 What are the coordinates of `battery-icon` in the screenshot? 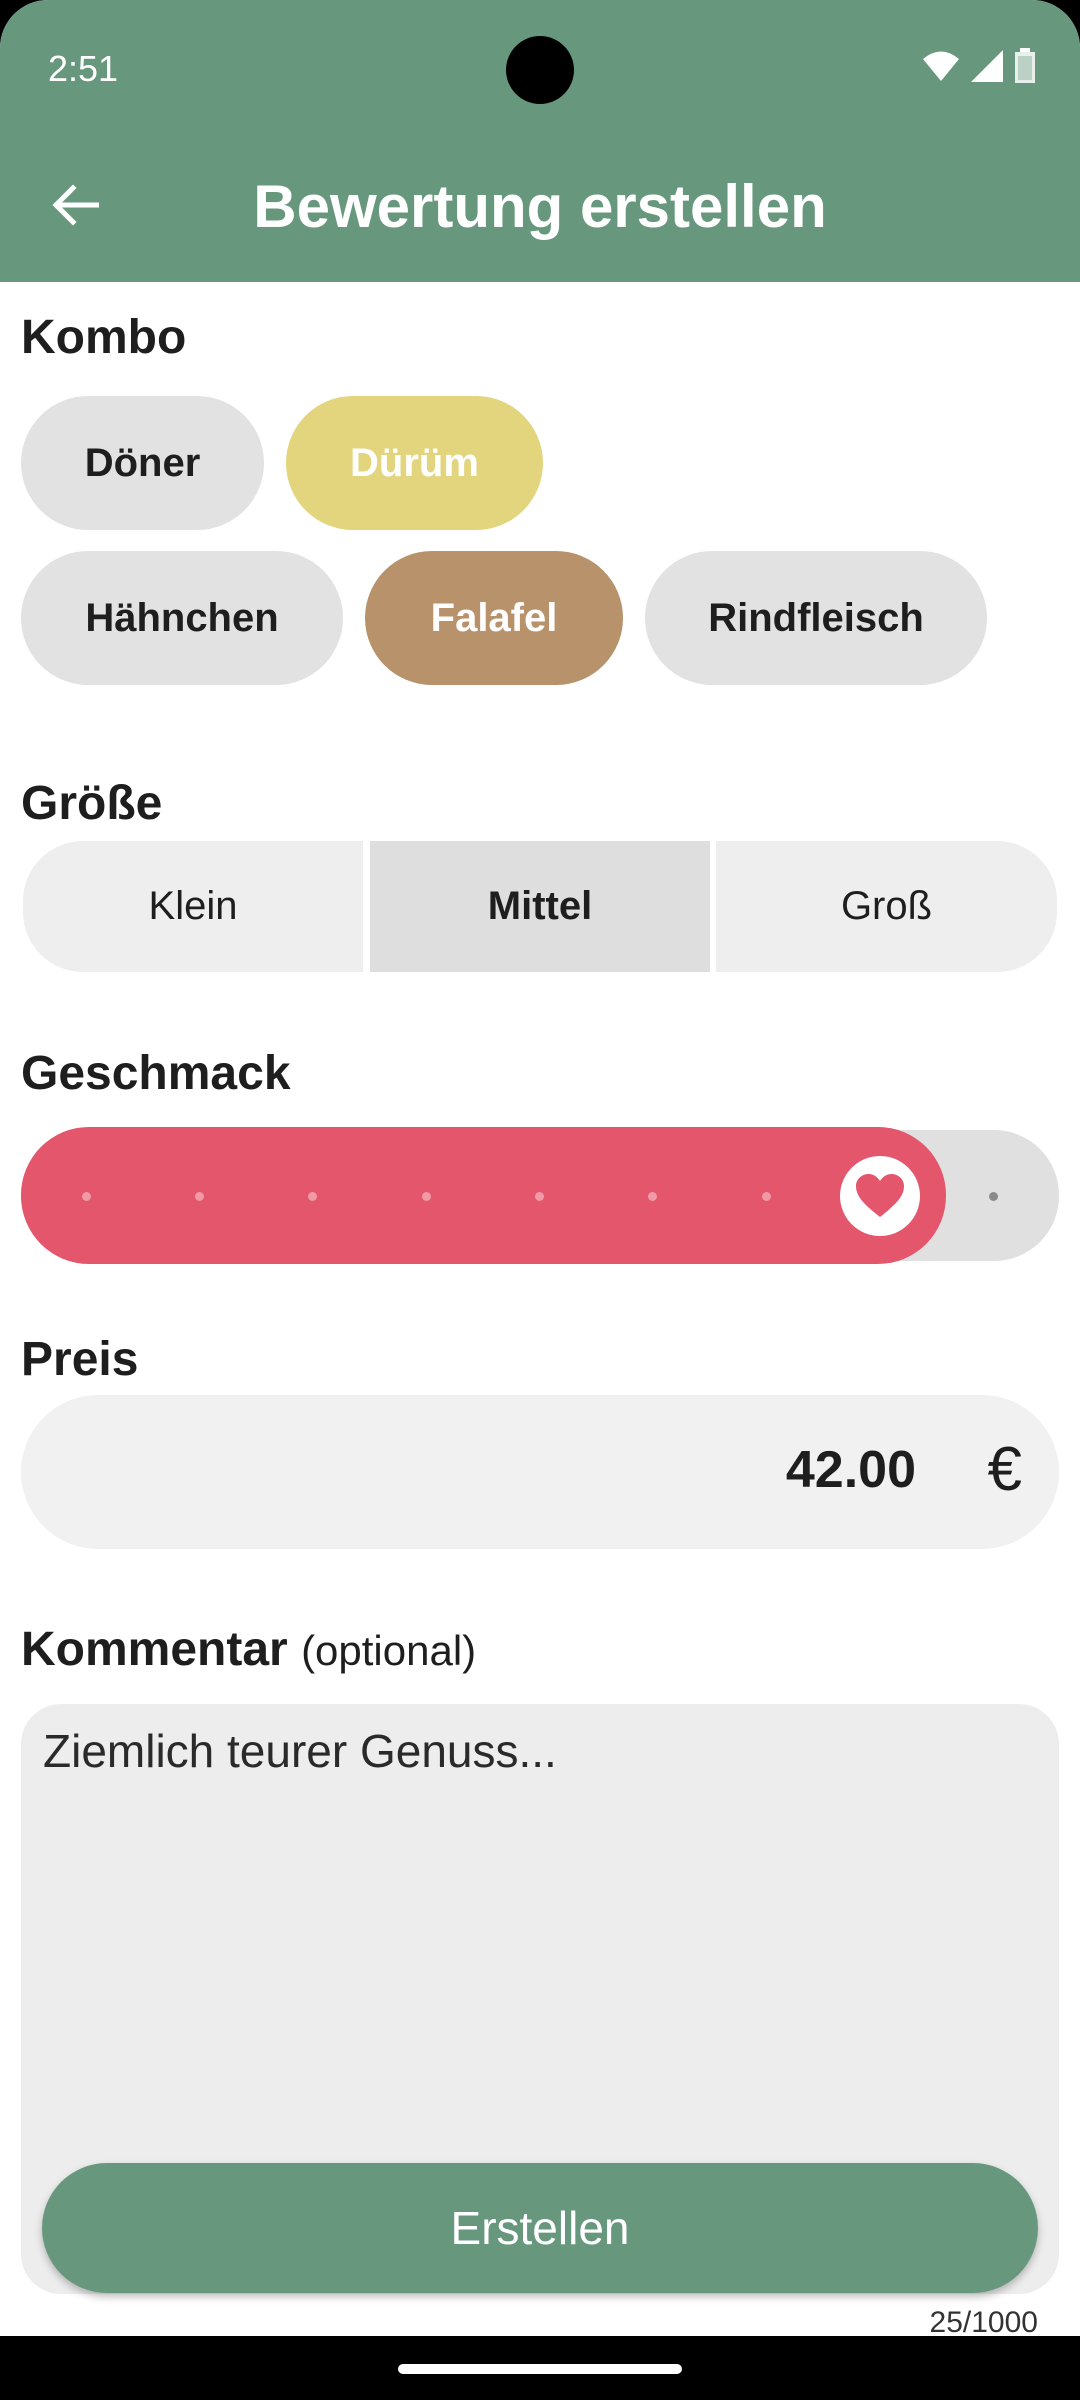 It's located at (1025, 65).